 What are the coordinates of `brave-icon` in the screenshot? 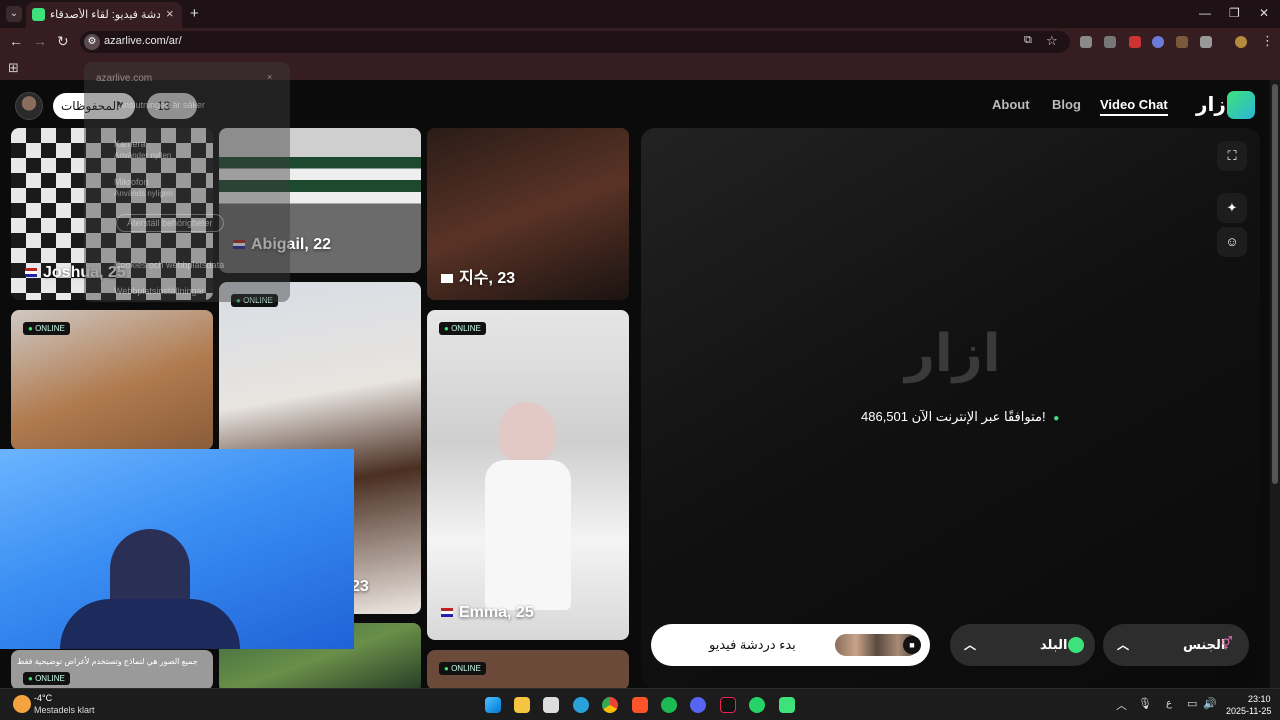 It's located at (640, 705).